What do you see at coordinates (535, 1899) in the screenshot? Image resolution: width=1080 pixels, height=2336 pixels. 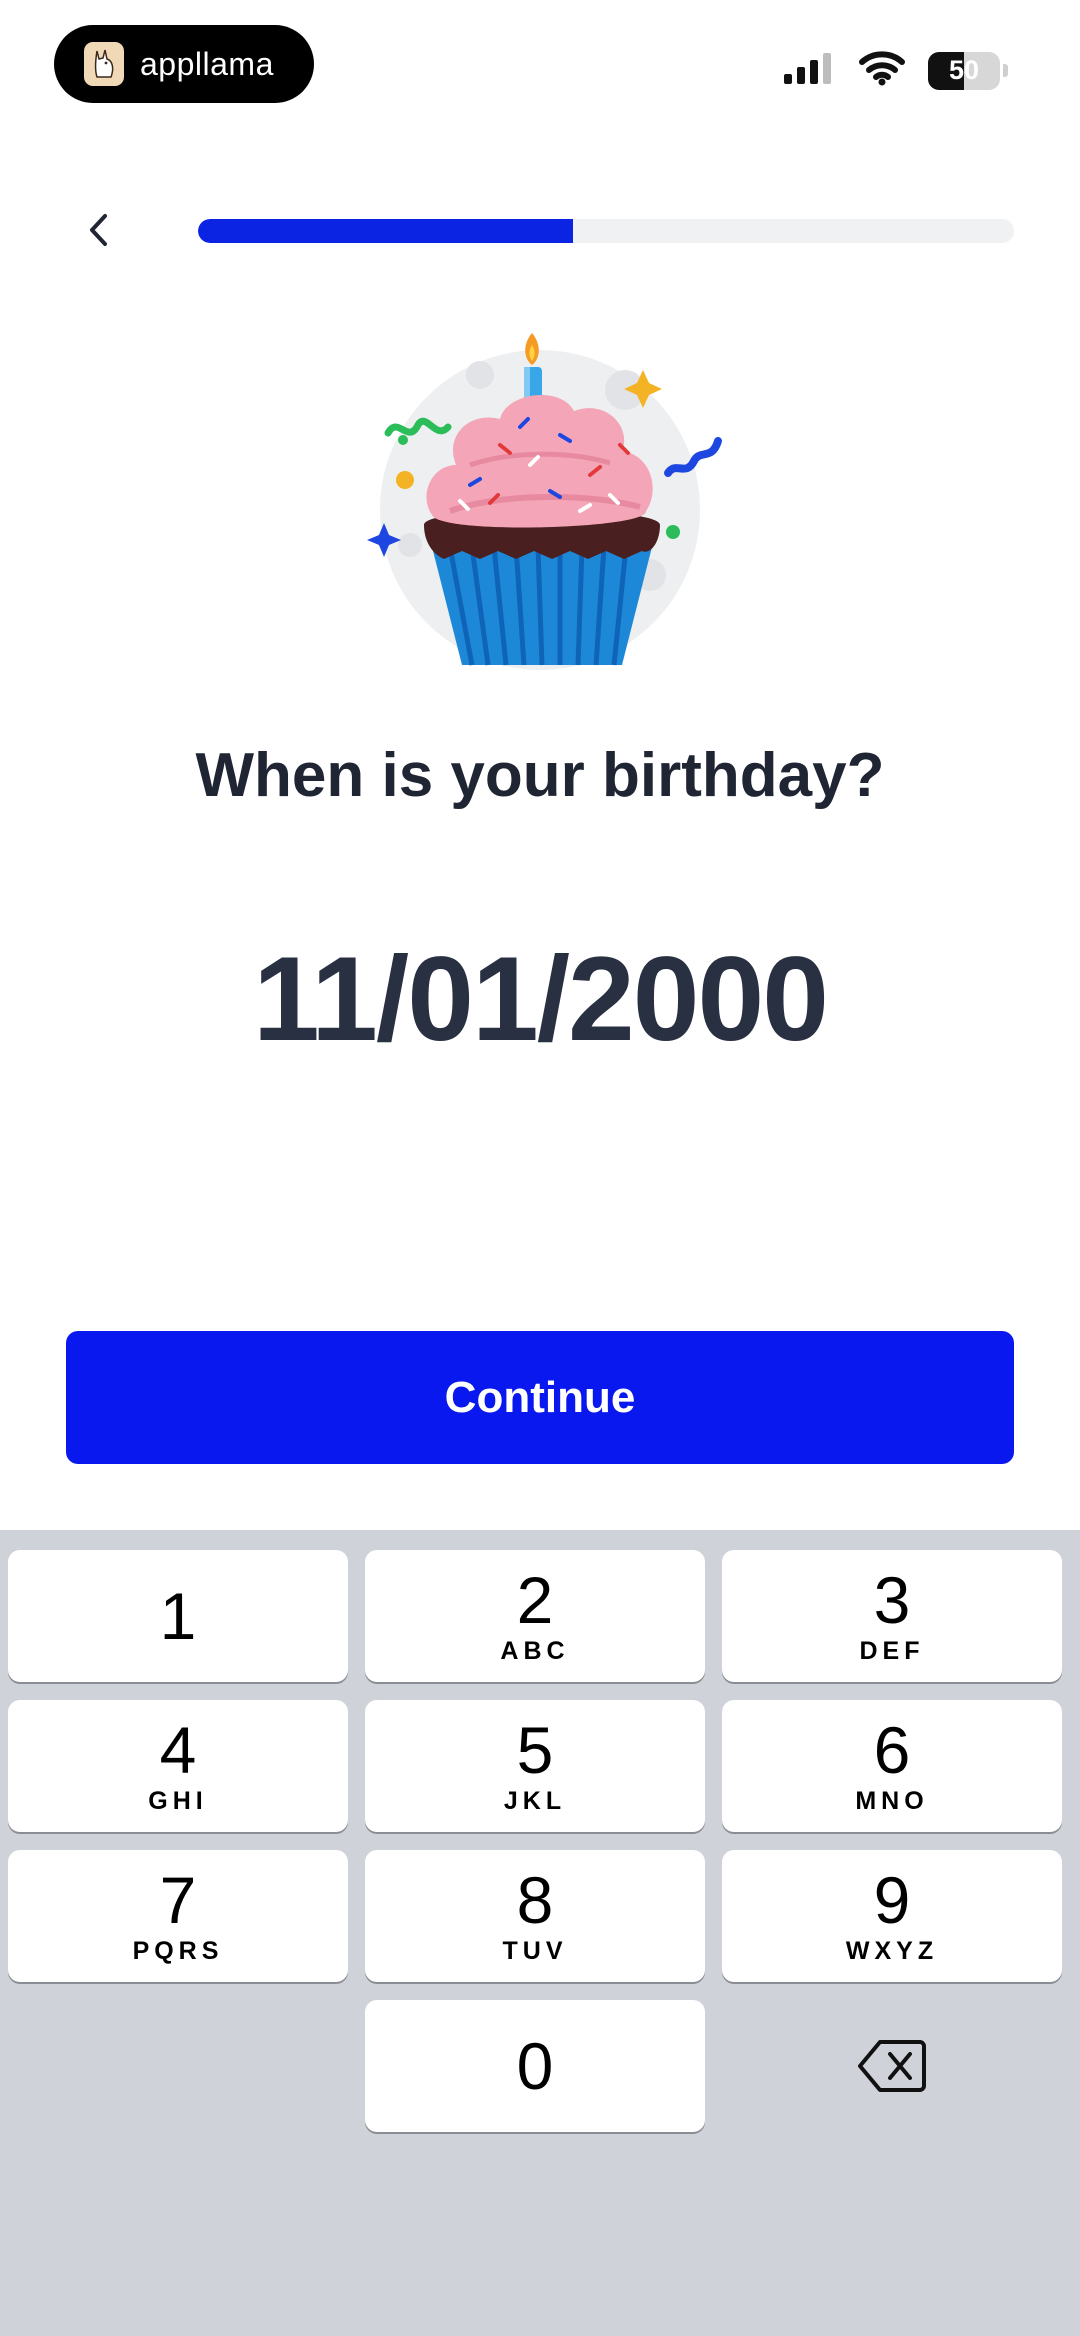 I see `key-digit: 8` at bounding box center [535, 1899].